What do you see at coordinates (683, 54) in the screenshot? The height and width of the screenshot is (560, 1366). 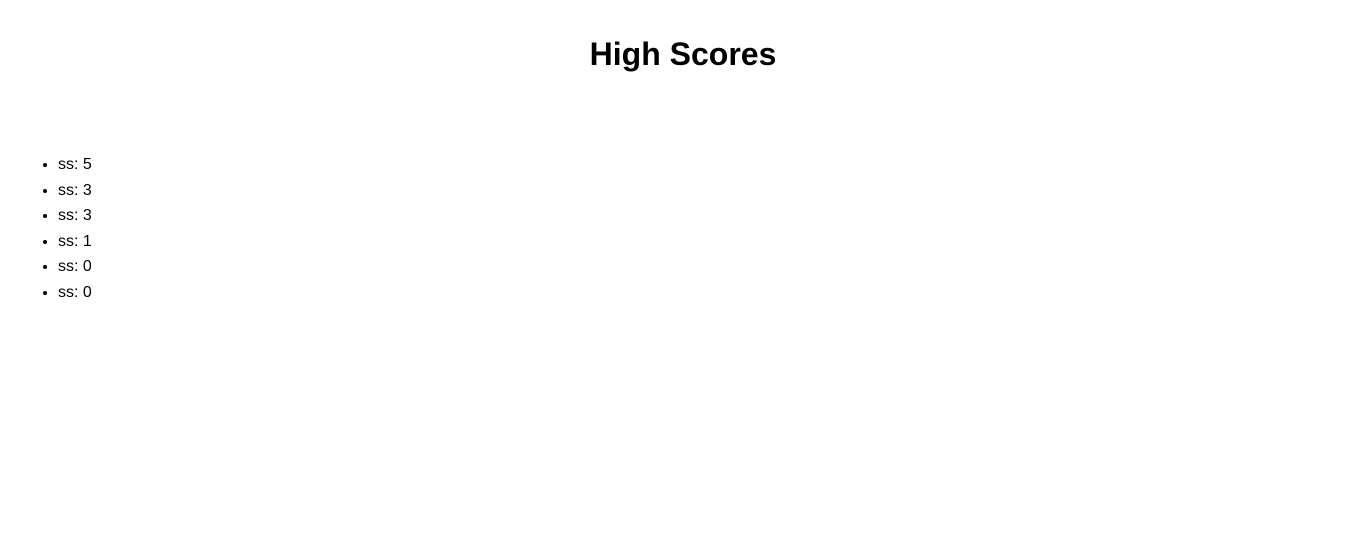 I see `page-title: High Scores` at bounding box center [683, 54].